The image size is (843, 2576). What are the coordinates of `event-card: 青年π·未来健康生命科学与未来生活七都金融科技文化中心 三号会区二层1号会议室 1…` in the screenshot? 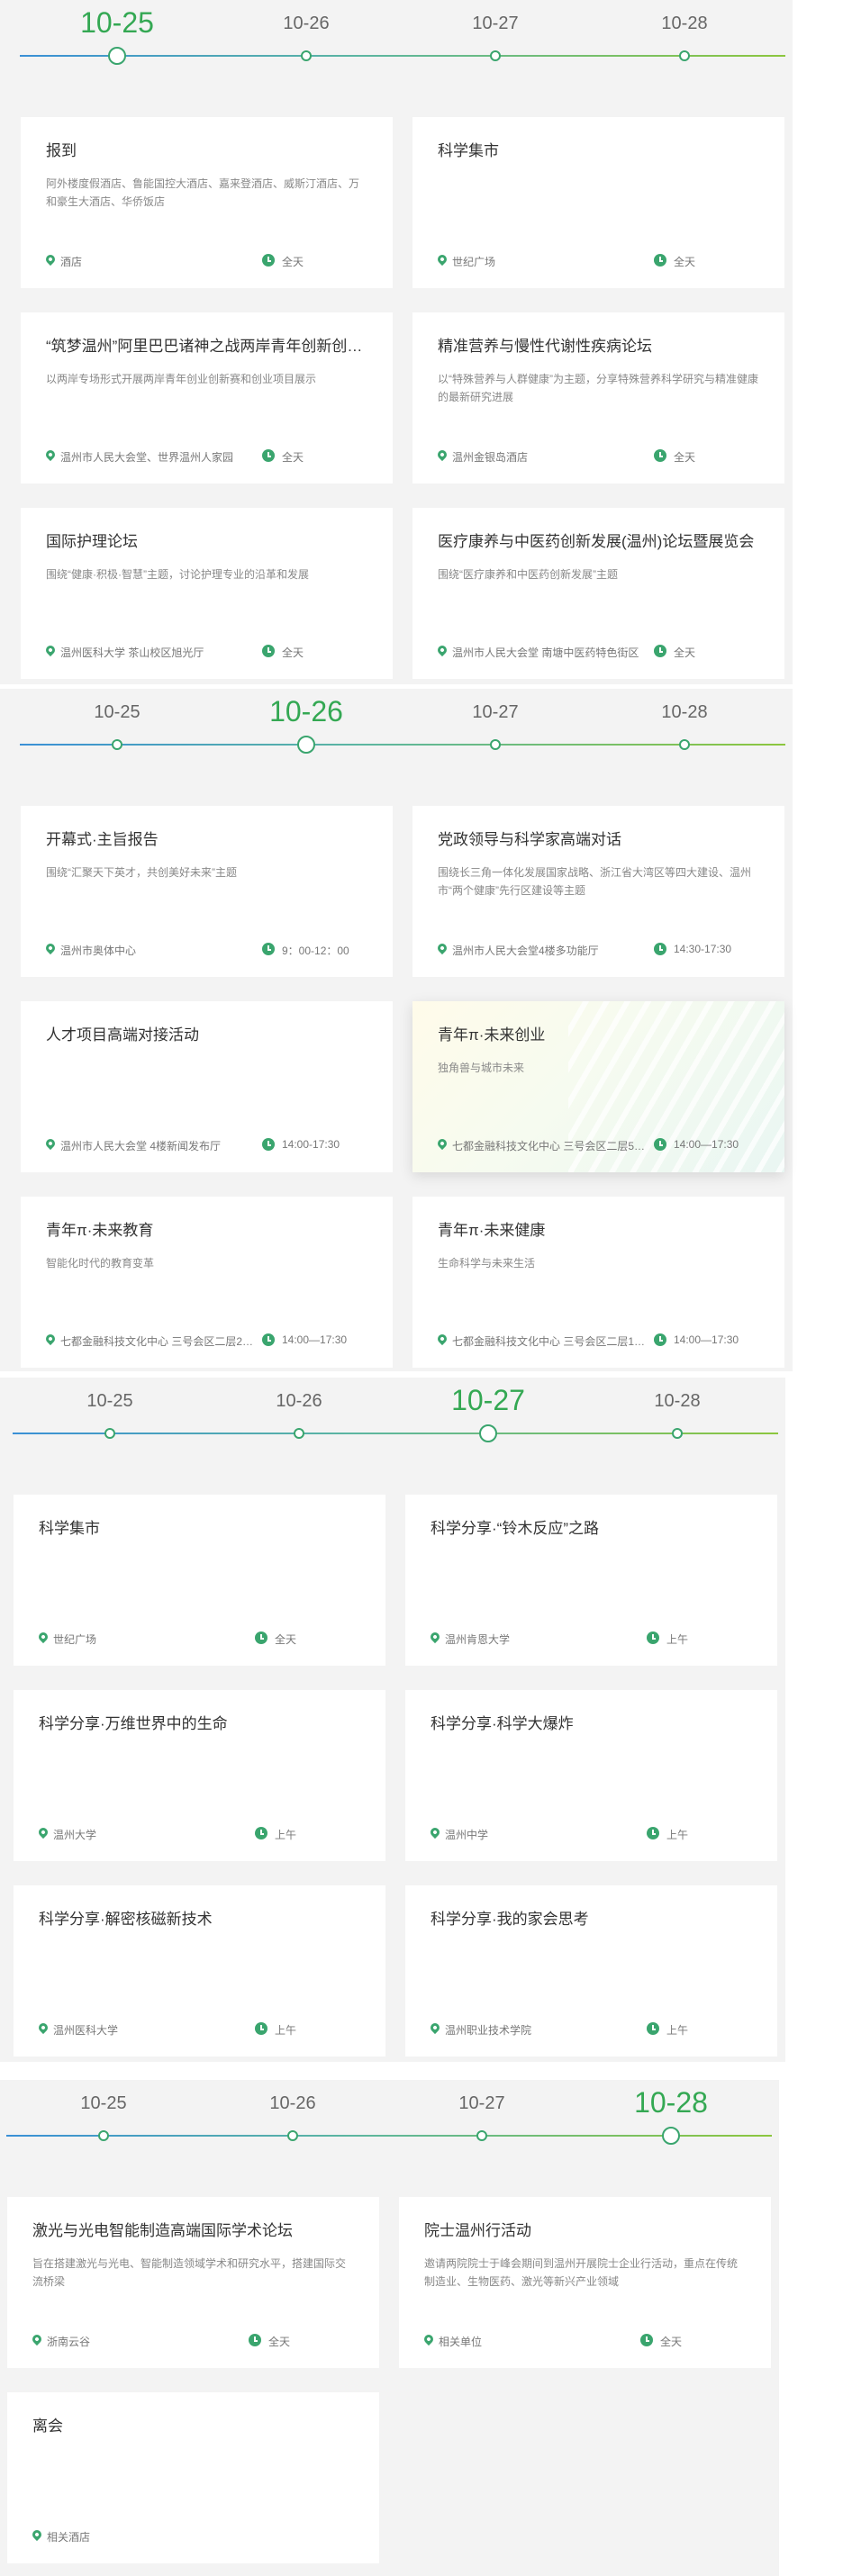 It's located at (598, 1282).